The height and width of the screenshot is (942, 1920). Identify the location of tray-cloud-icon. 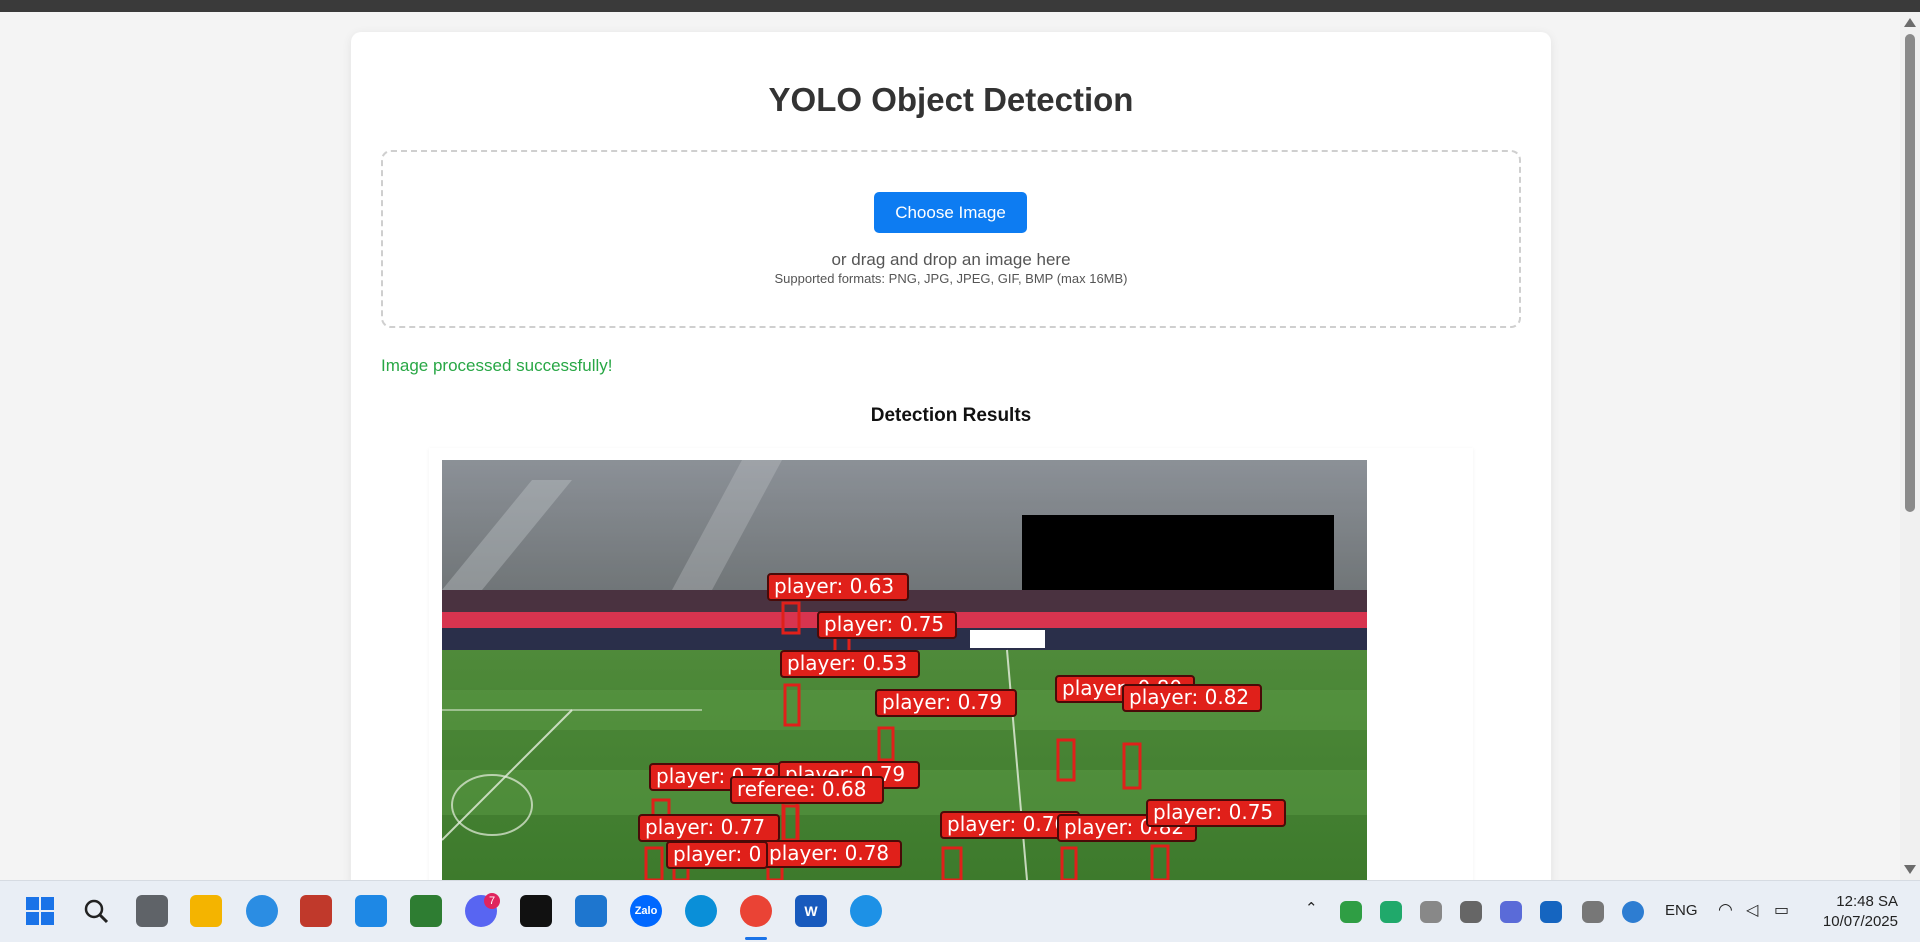
(1431, 912).